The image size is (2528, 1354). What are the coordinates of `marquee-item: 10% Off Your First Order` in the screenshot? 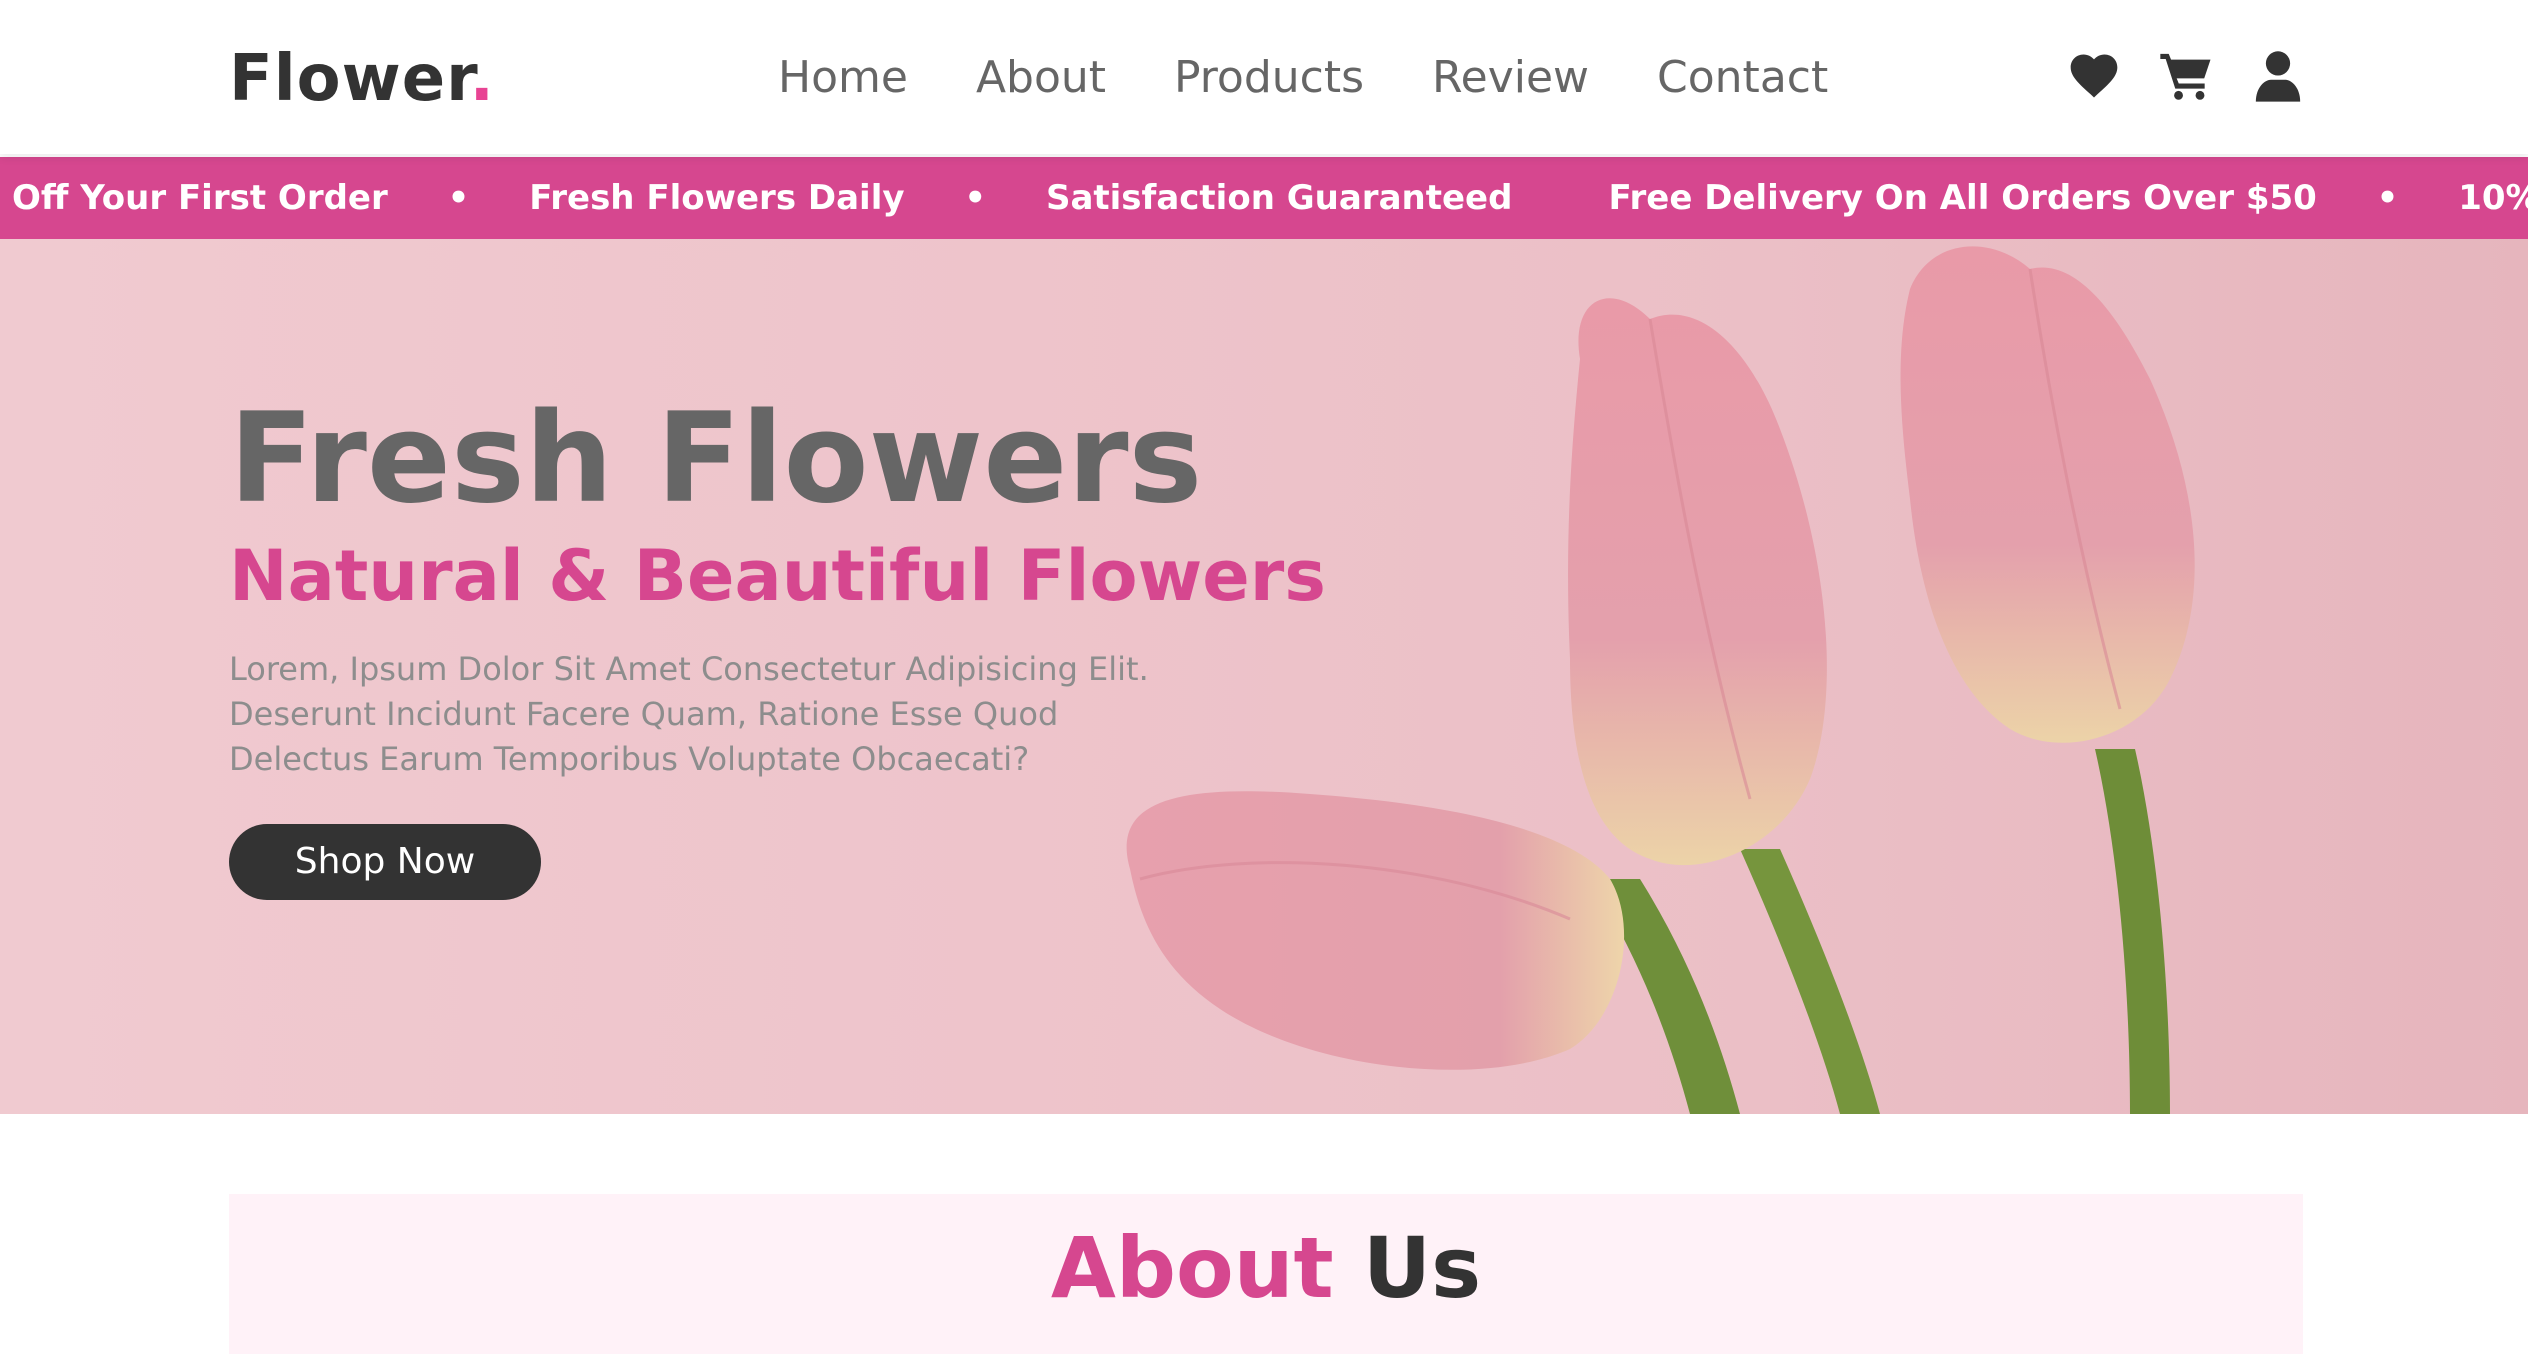 It's located at (2493, 198).